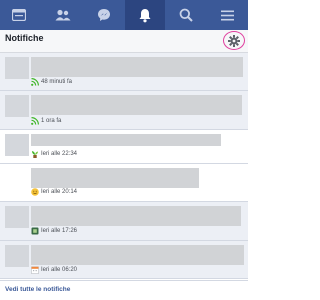 This screenshot has height=300, width=320. What do you see at coordinates (124, 280) in the screenshot?
I see `footer-divider` at bounding box center [124, 280].